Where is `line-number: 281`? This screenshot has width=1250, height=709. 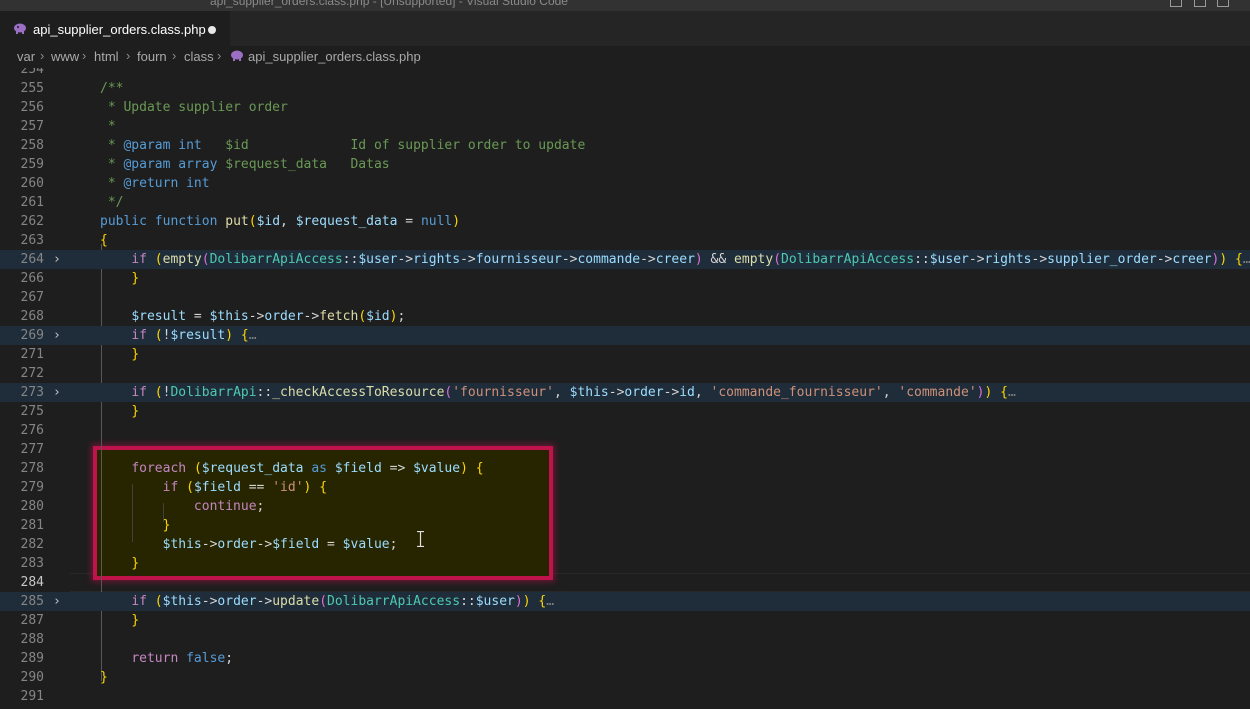 line-number: 281 is located at coordinates (32, 525).